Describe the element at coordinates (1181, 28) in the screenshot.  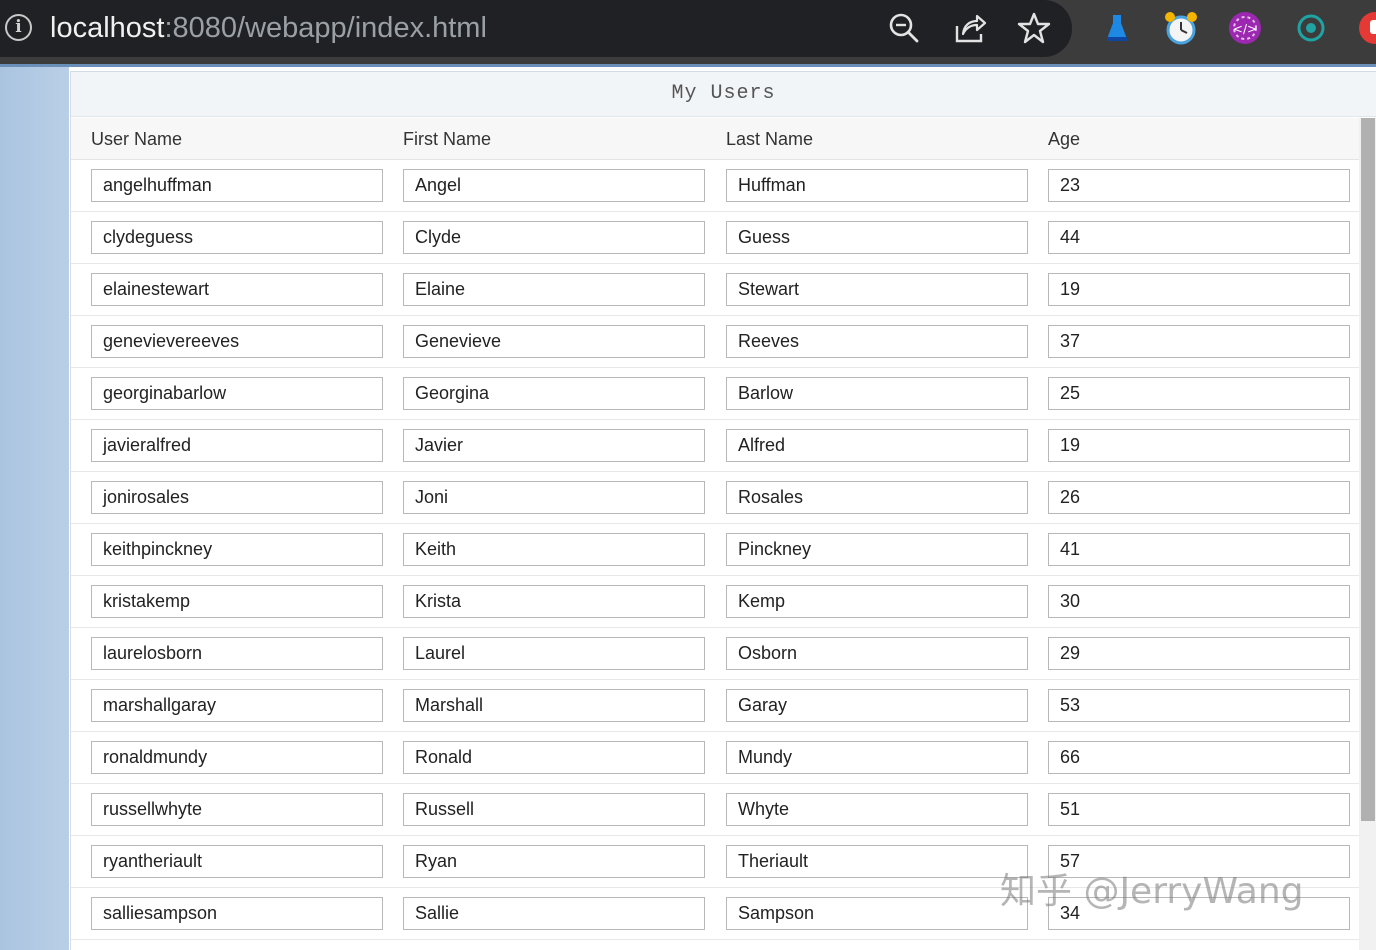
I see `extension-alarm-clock-icon` at that location.